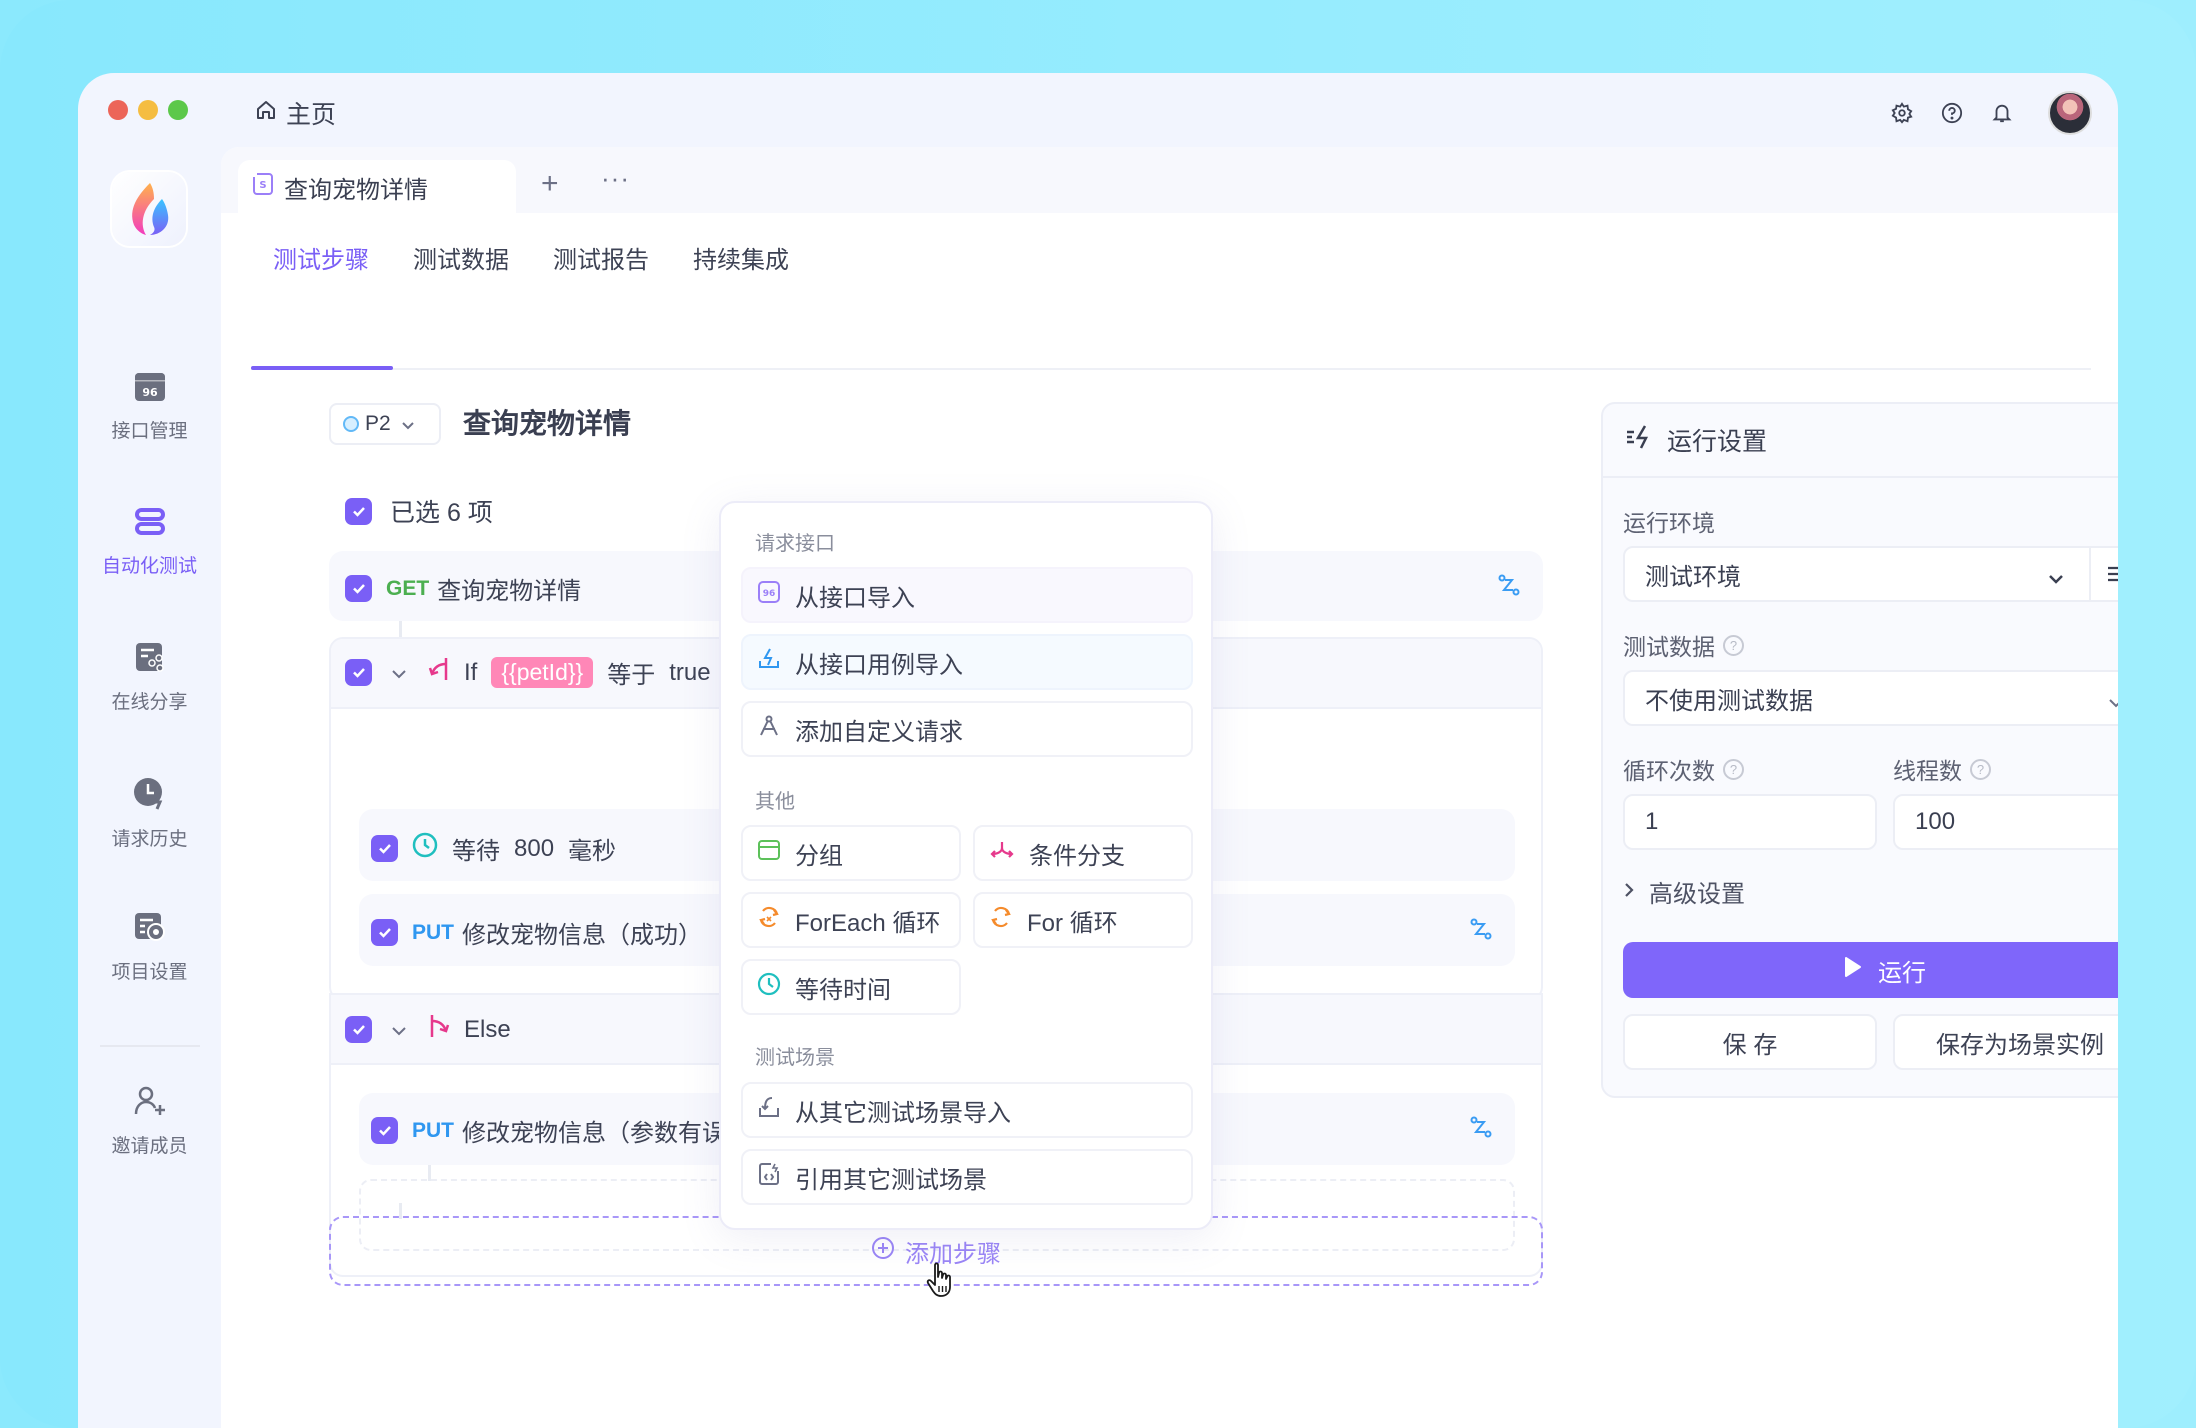  What do you see at coordinates (149, 566) in the screenshot?
I see `sidebar-item-label: 自动化测试` at bounding box center [149, 566].